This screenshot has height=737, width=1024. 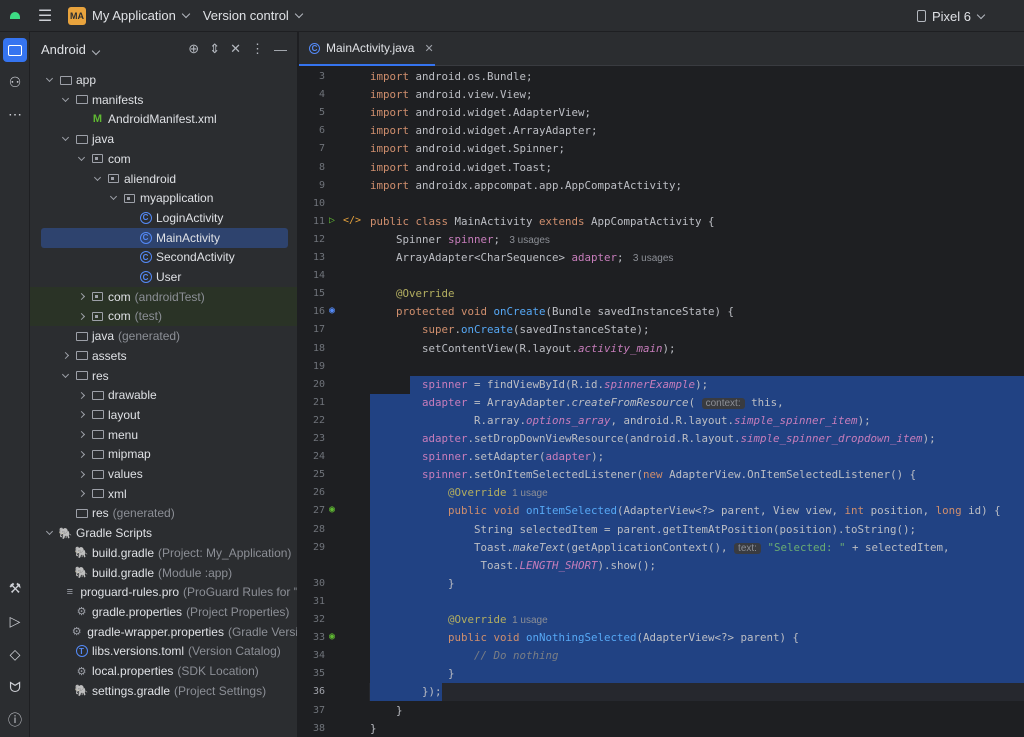 I want to click on tree-item-qualifier: (Project: My_Application), so click(x=225, y=552).